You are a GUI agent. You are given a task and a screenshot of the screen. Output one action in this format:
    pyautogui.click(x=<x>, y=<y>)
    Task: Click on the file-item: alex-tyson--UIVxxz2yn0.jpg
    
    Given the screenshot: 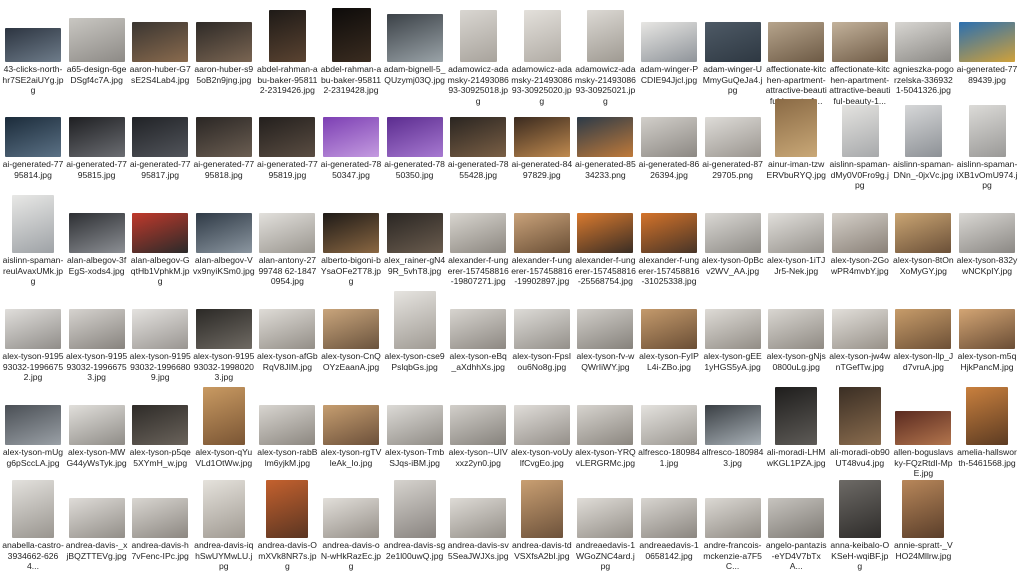 What is the action you would take?
    pyautogui.click(x=478, y=431)
    